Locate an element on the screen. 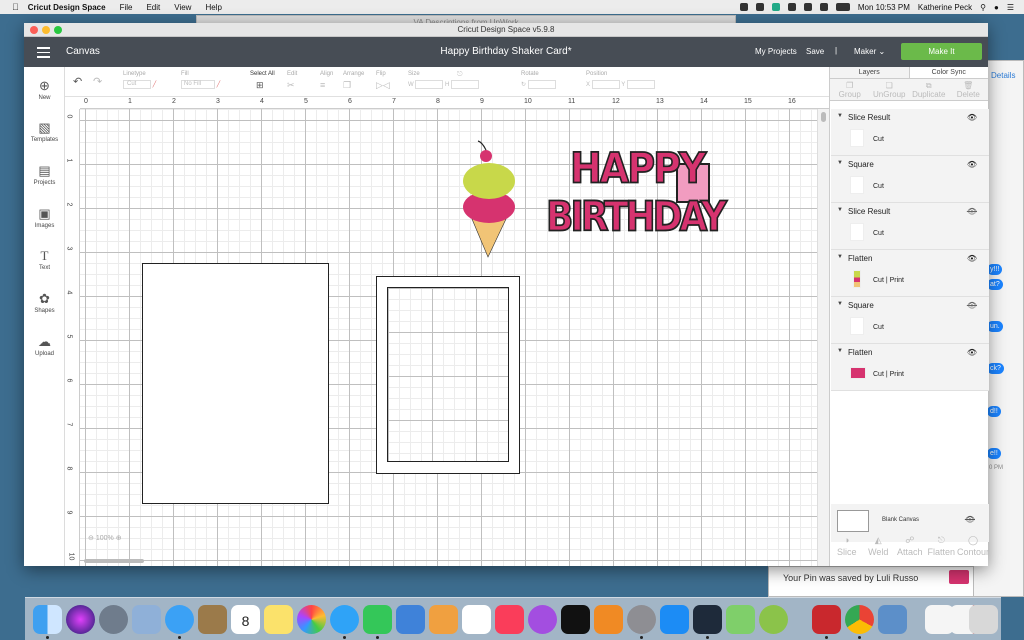 The image size is (1024, 640). hamburger-menu-icon is located at coordinates (43, 54).